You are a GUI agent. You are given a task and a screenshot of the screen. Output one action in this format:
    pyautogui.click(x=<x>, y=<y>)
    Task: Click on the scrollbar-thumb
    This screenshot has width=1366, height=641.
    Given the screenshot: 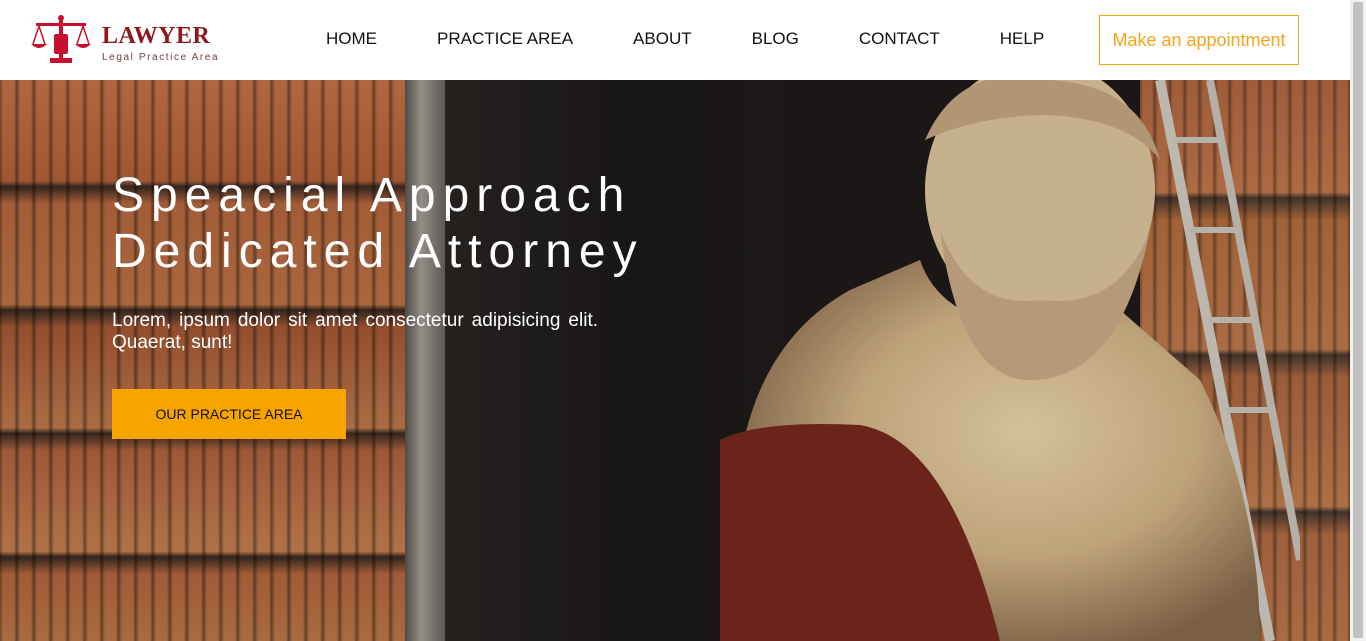 What is the action you would take?
    pyautogui.click(x=1358, y=320)
    